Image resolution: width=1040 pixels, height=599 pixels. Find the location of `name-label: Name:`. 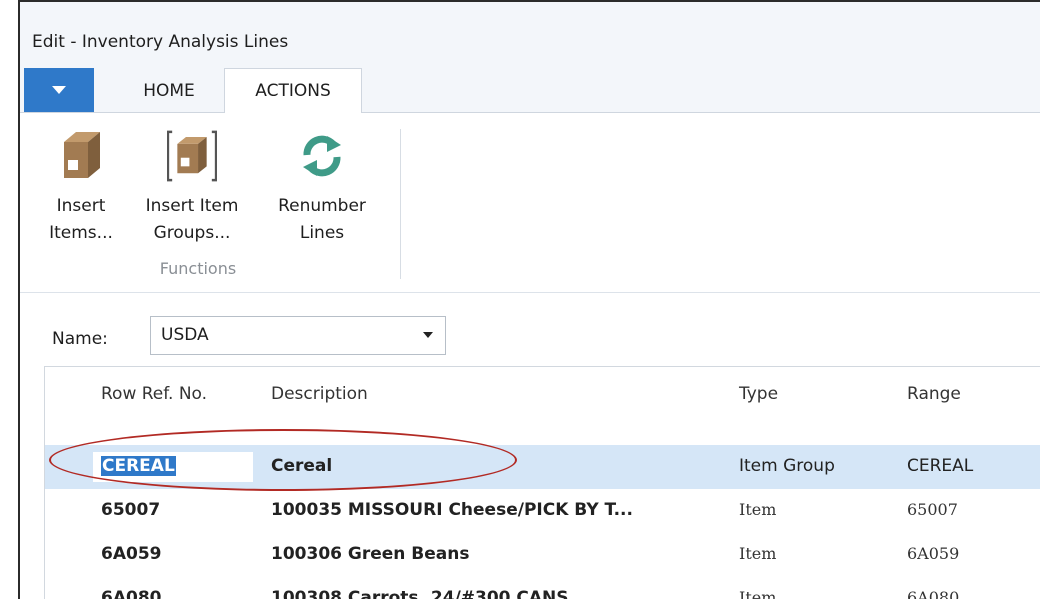

name-label: Name: is located at coordinates (80, 339).